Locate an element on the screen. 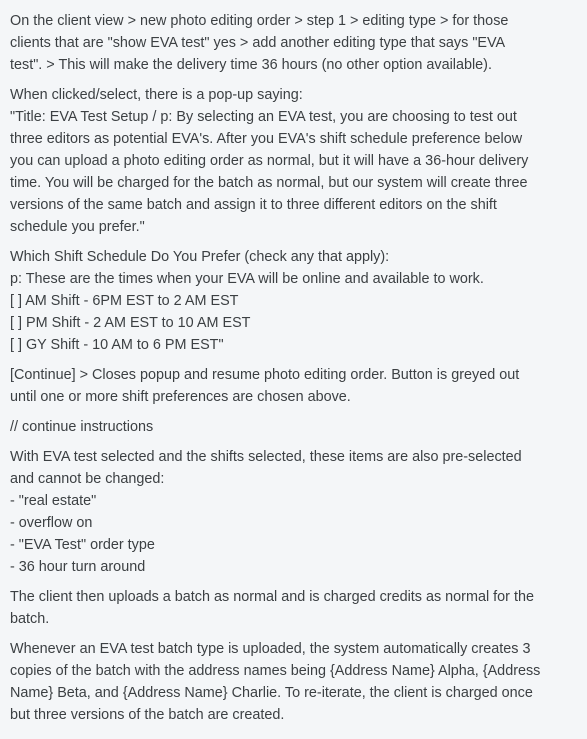 This screenshot has width=587, height=739. text-line: [ ] AM Shift - 6PM EST to 2 AM EST is located at coordinates (124, 301).